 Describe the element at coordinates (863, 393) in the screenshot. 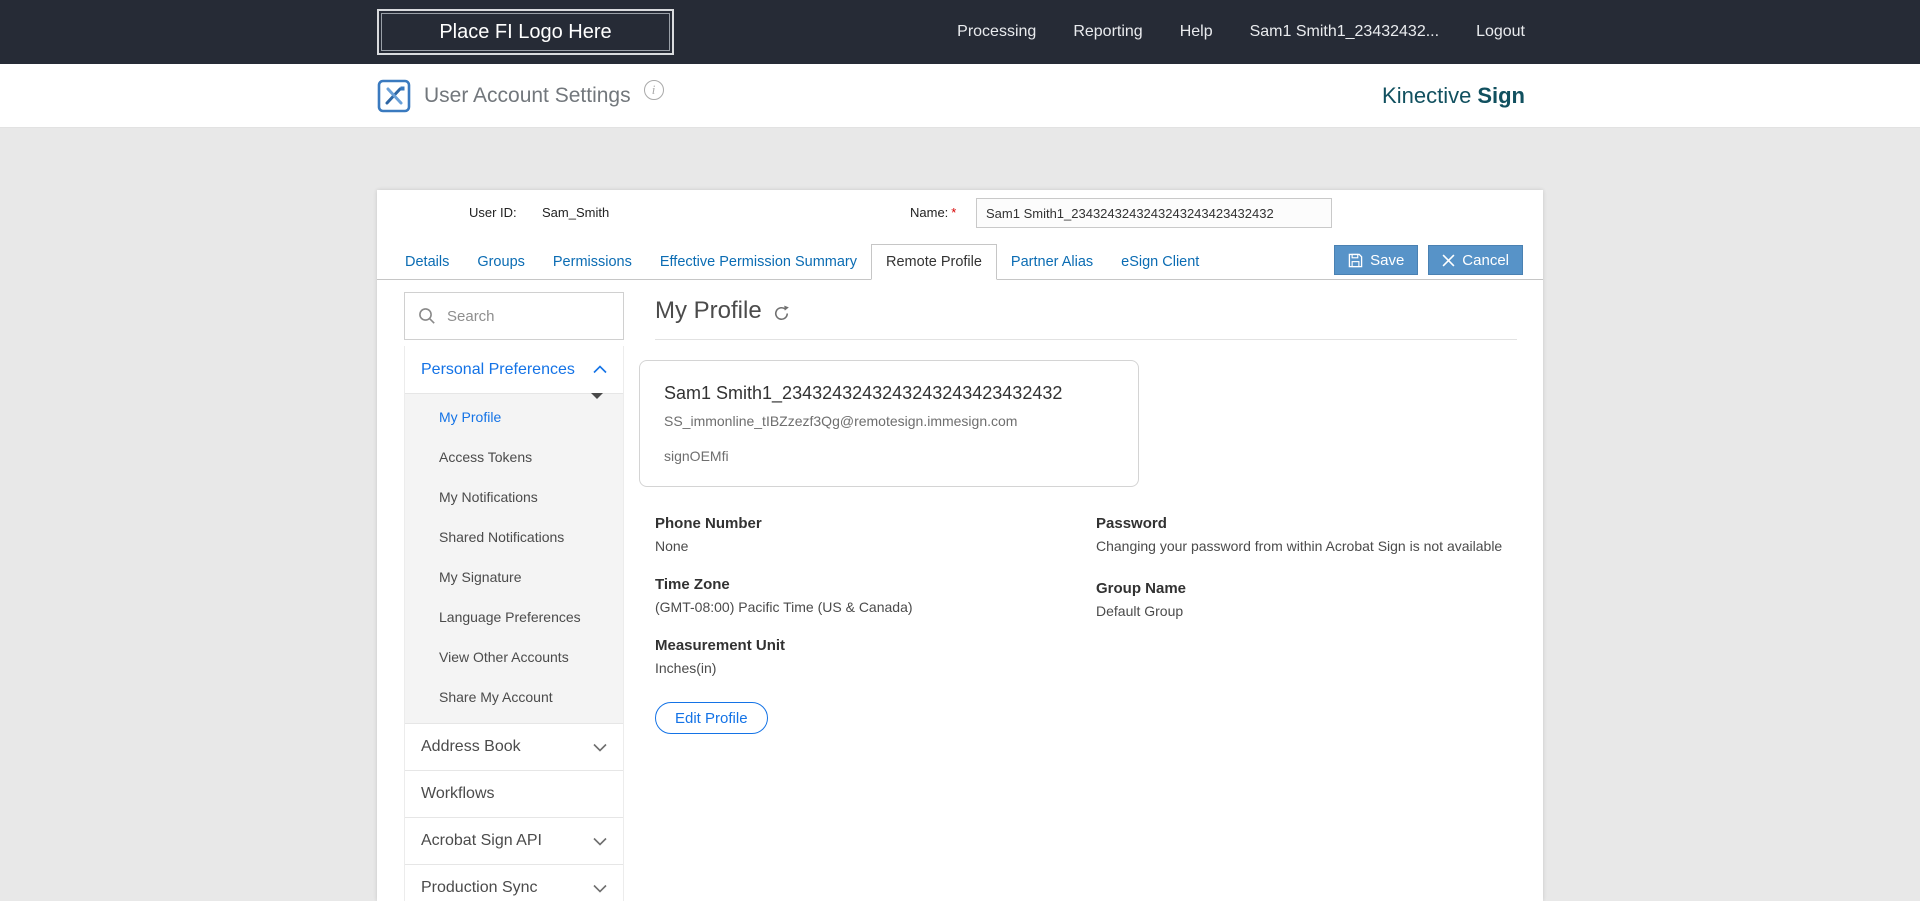

I see `profile-card-name: Sam1 Smith1_2343243243243243243423432432` at that location.